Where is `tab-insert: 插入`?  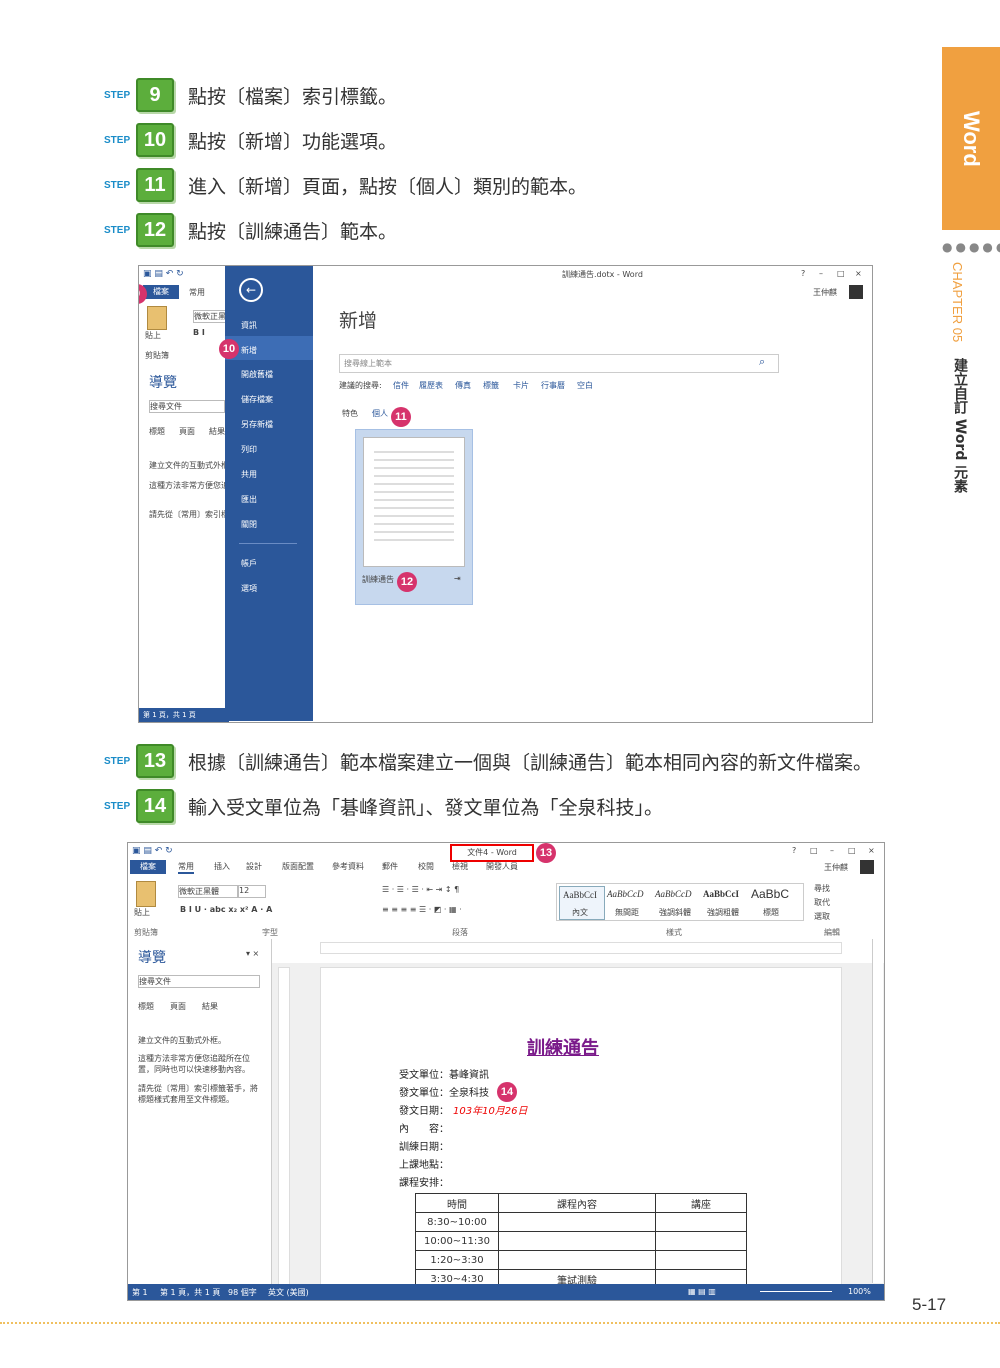 tab-insert: 插入 is located at coordinates (222, 866).